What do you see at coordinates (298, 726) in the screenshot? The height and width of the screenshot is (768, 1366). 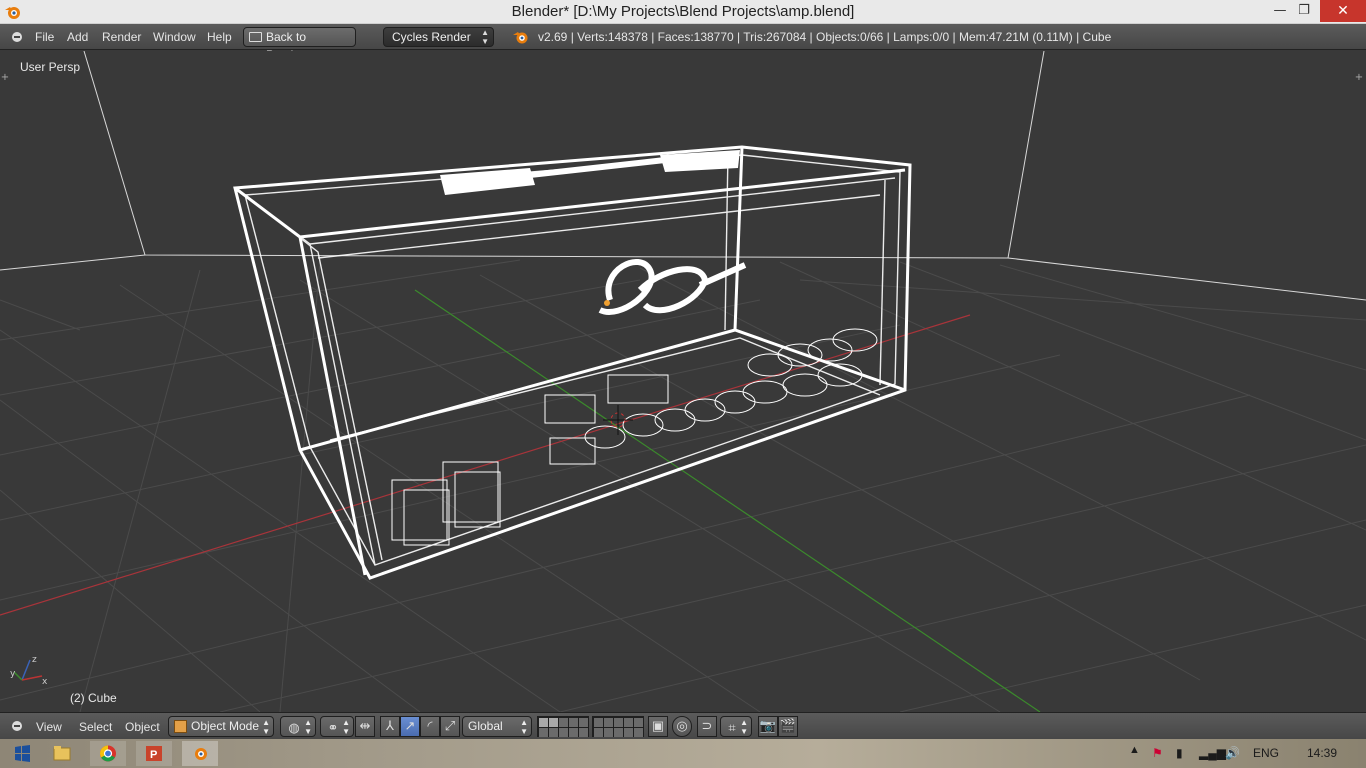 I see `viewport-shading-select: ◍ ▲ ▼` at bounding box center [298, 726].